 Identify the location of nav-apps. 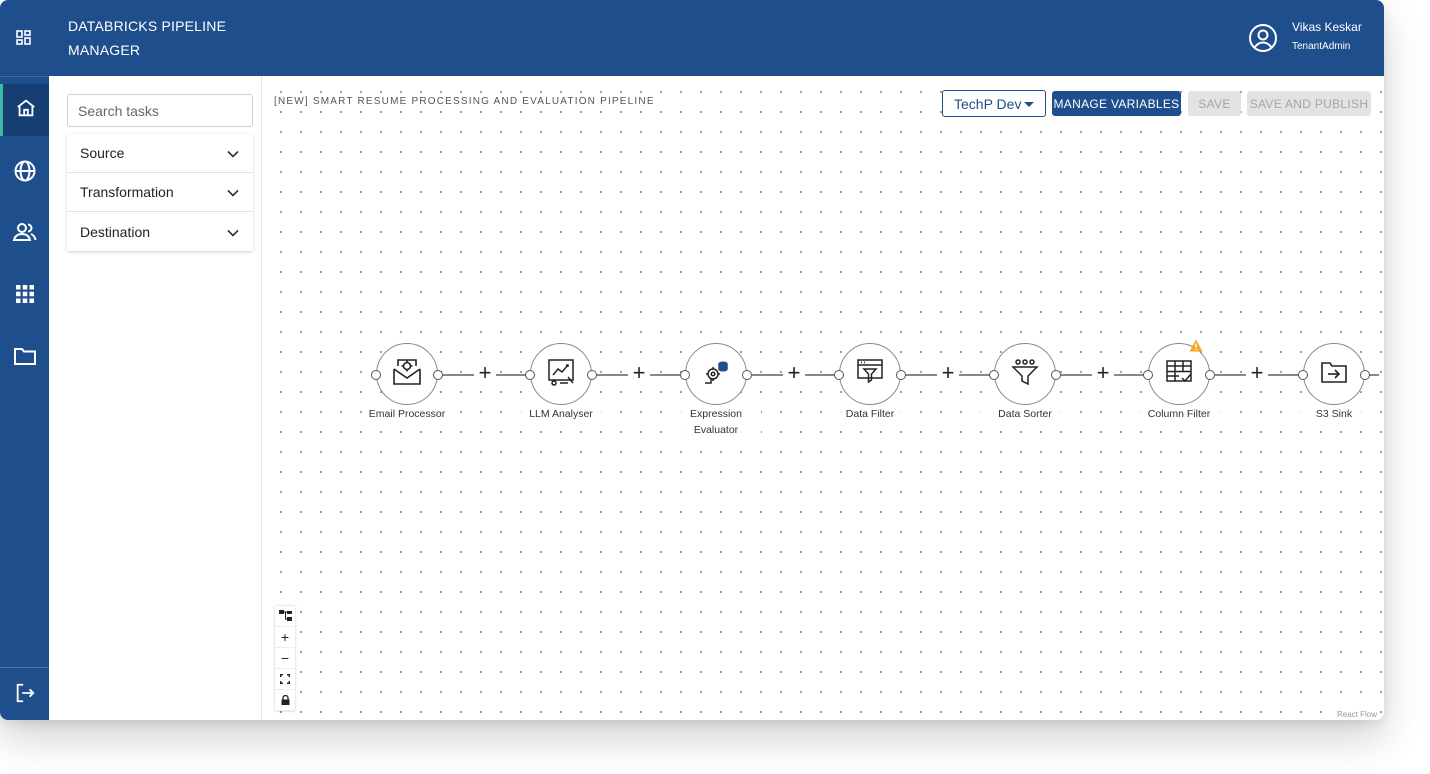
(24, 296).